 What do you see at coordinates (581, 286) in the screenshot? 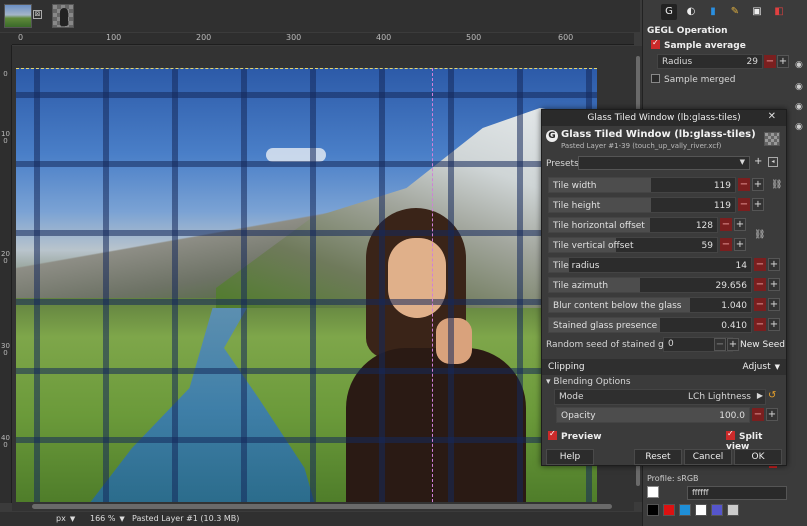
I see `slider-label: Tile azimuth` at bounding box center [581, 286].